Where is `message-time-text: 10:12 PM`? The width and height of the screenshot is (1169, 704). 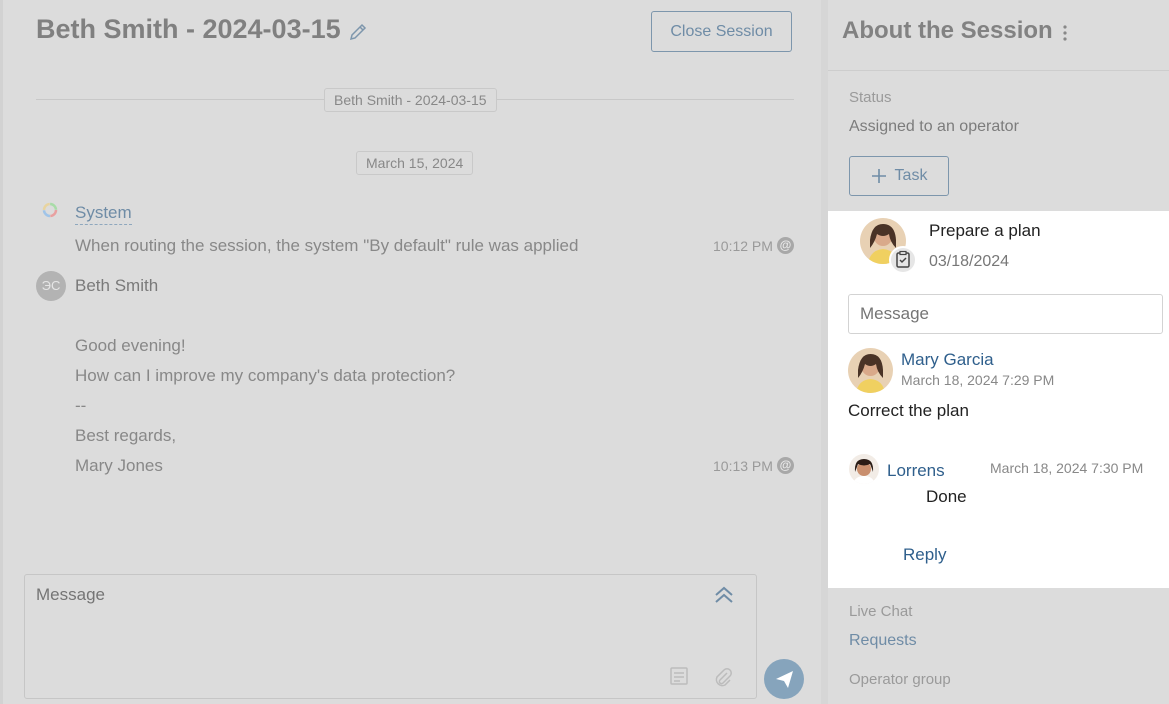
message-time-text: 10:12 PM is located at coordinates (743, 245).